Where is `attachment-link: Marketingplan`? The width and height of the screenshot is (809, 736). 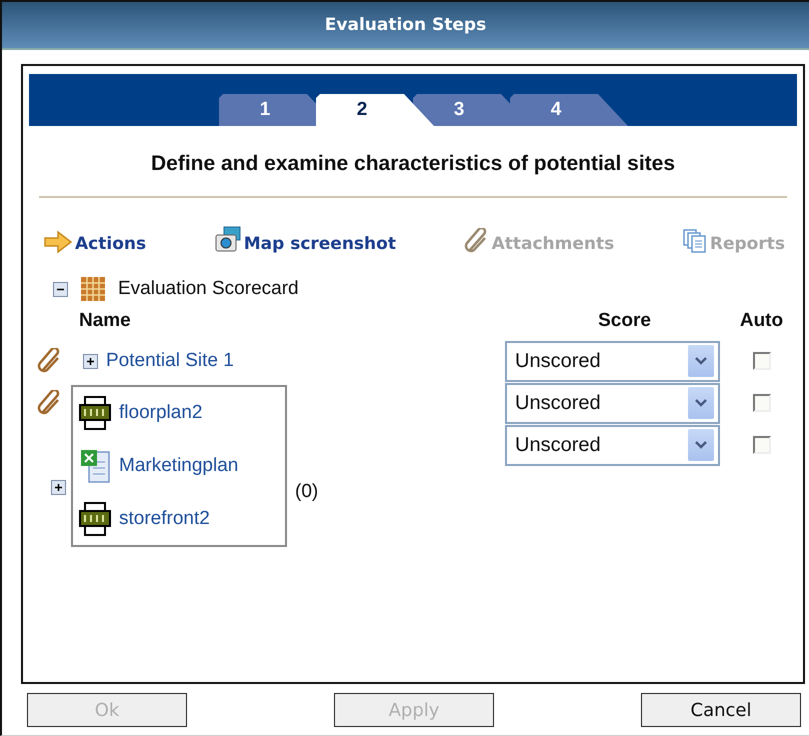 attachment-link: Marketingplan is located at coordinates (178, 466).